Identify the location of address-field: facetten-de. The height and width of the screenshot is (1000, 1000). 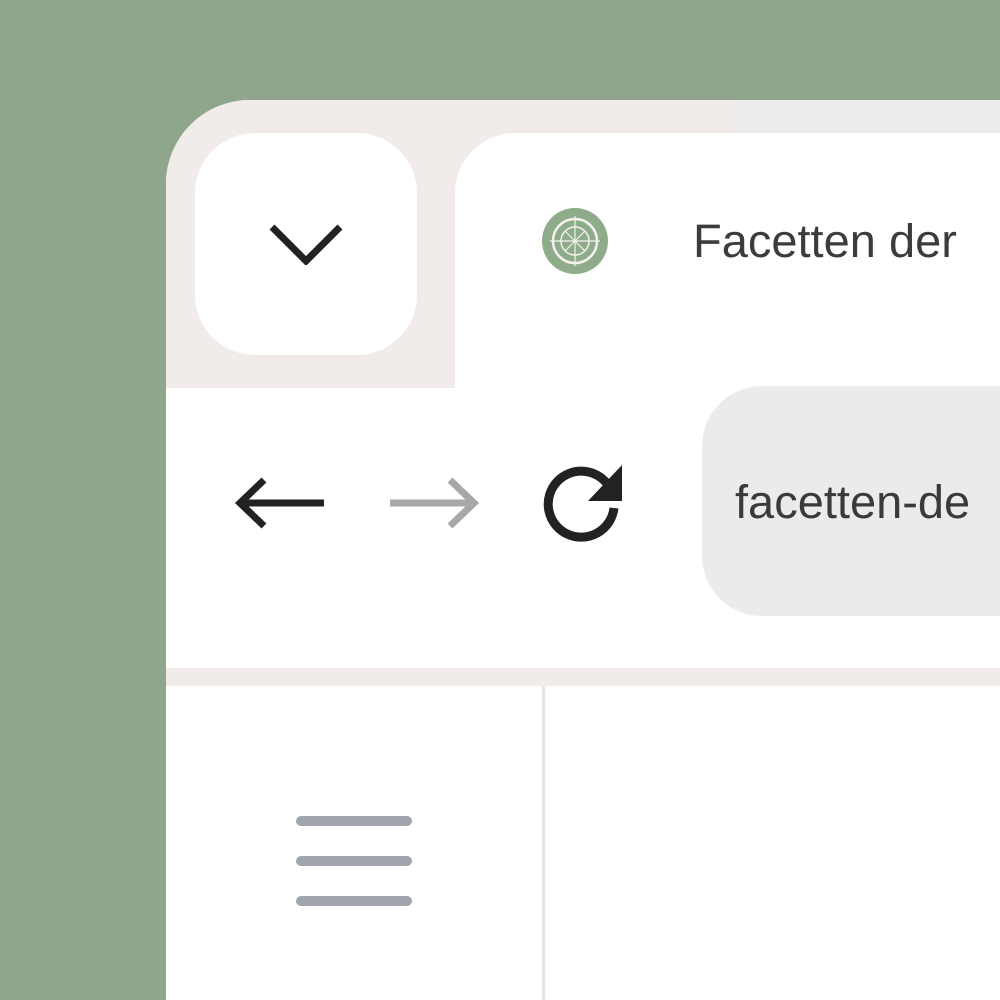
(851, 501).